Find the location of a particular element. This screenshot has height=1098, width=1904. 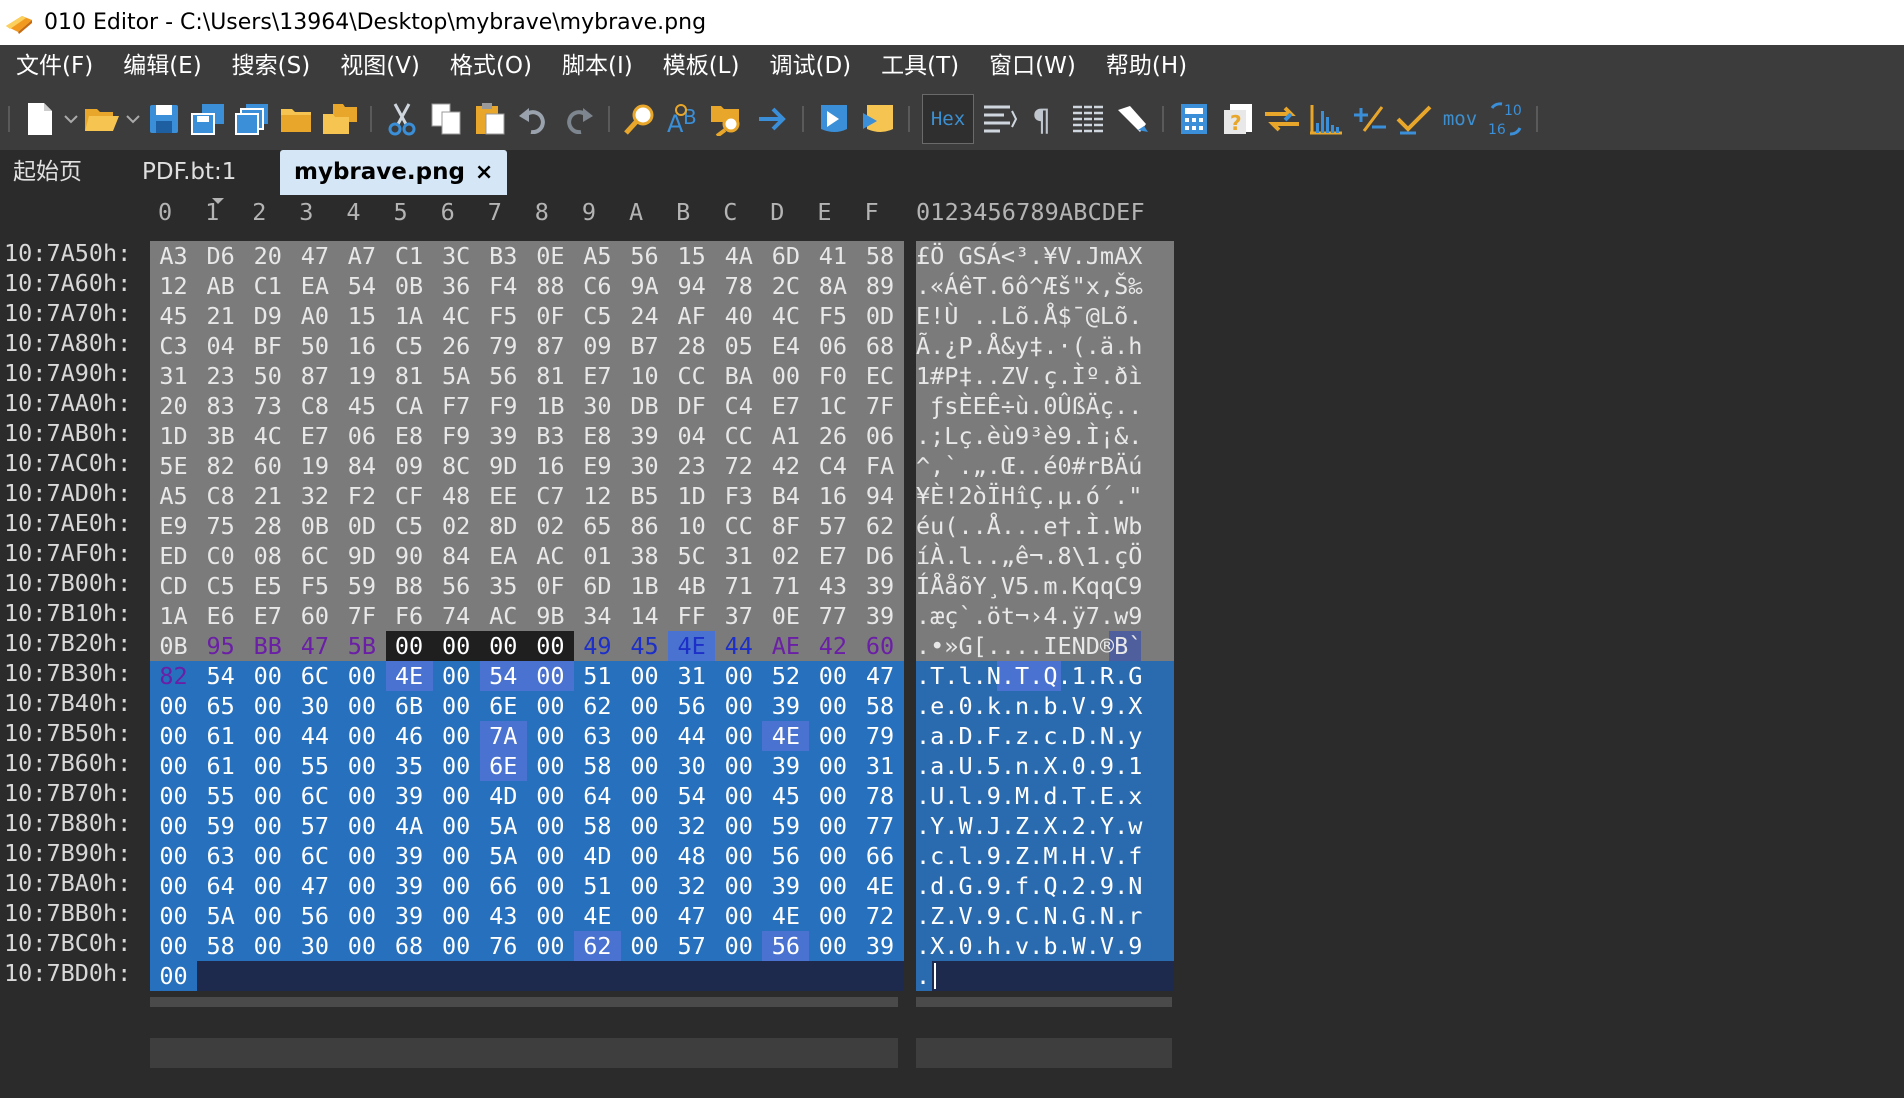

hex-byte: 44 is located at coordinates (691, 736).